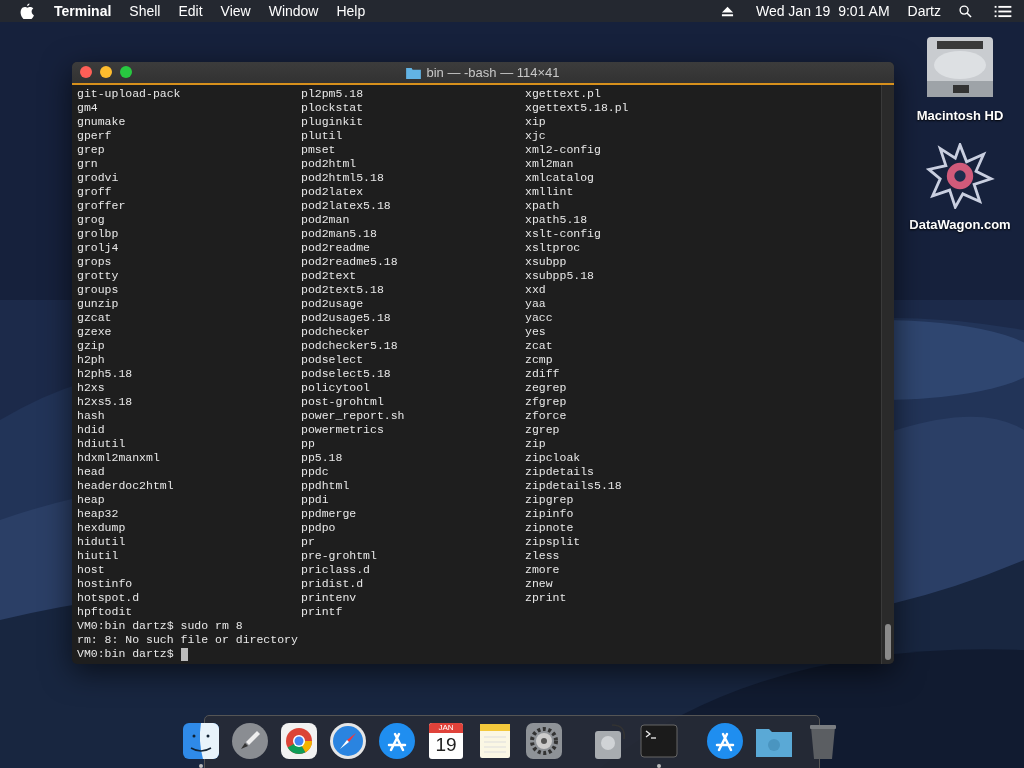 Image resolution: width=1024 pixels, height=768 pixels. I want to click on file-name: zgrep, so click(543, 430).